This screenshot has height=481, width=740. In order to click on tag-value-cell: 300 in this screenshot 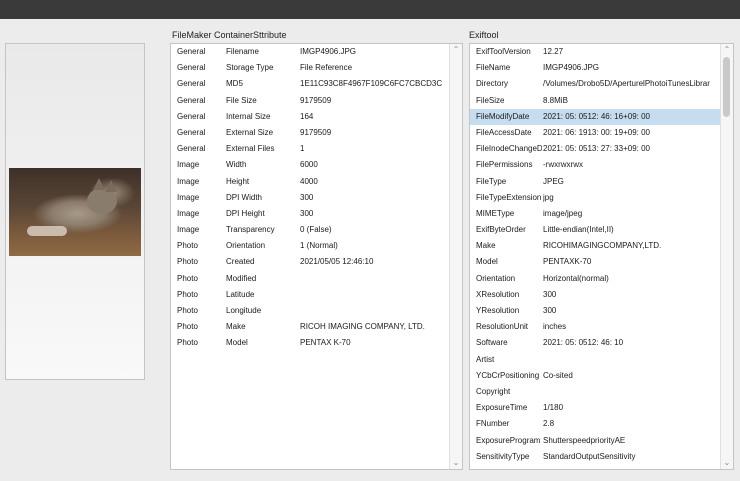, I will do `click(550, 294)`.